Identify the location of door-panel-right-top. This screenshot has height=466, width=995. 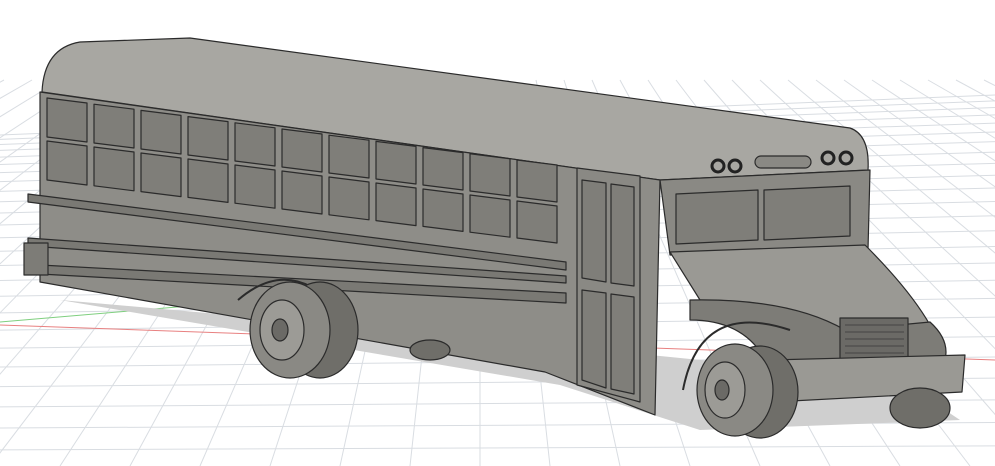
(622, 235).